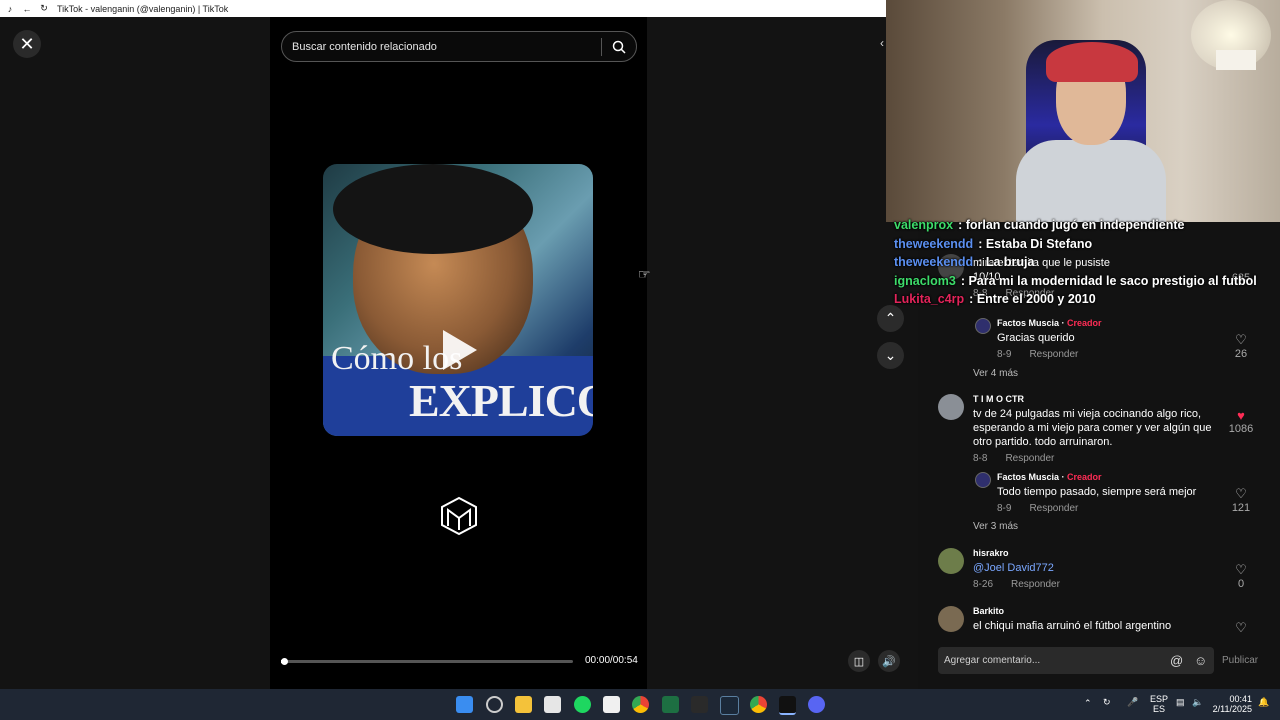 The height and width of the screenshot is (720, 1280). What do you see at coordinates (1098, 553) in the screenshot?
I see `comment-author: hisrakro` at bounding box center [1098, 553].